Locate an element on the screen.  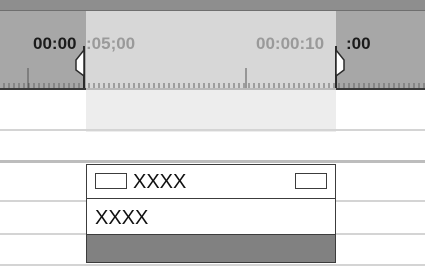
ruler-ticks is located at coordinates (214, 78).